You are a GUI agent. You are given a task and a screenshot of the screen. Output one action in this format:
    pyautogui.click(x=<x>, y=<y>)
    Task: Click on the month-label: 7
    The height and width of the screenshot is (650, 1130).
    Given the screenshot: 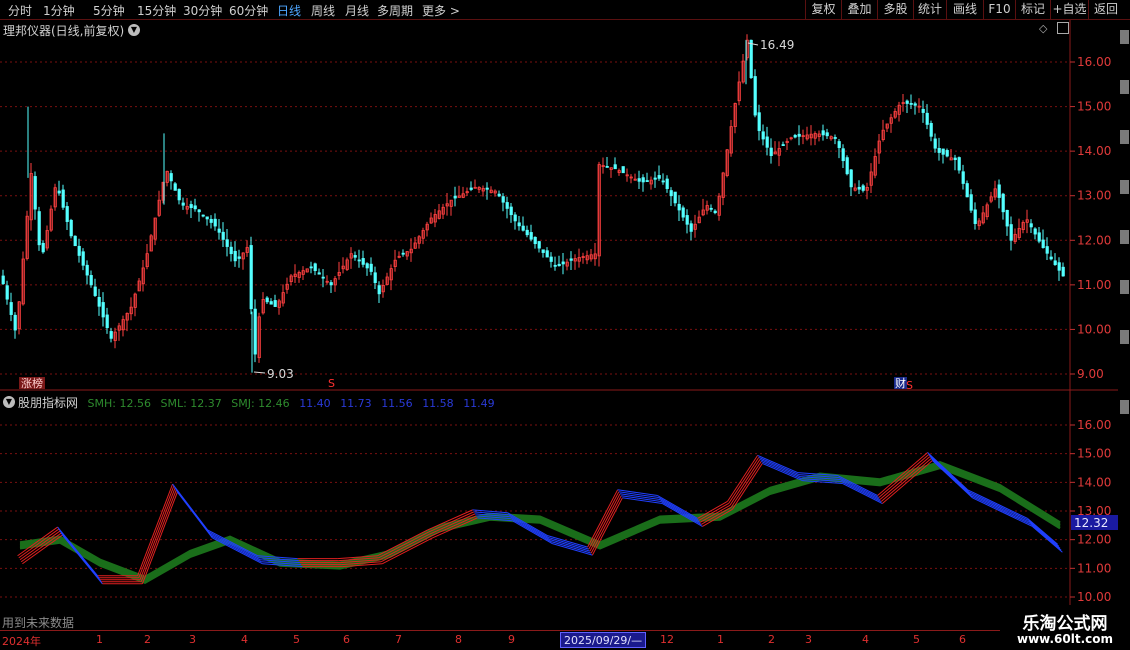 What is the action you would take?
    pyautogui.click(x=398, y=639)
    